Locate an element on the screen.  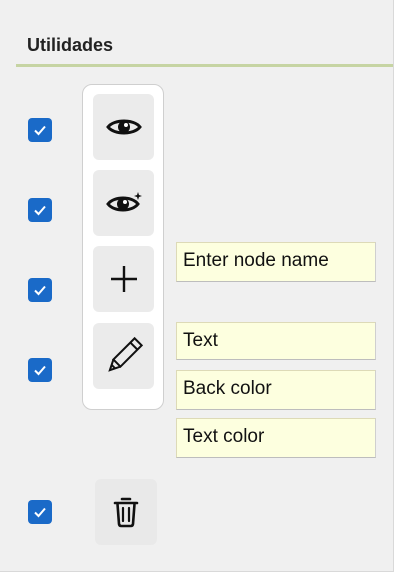
checkbox-eye is located at coordinates (40, 130).